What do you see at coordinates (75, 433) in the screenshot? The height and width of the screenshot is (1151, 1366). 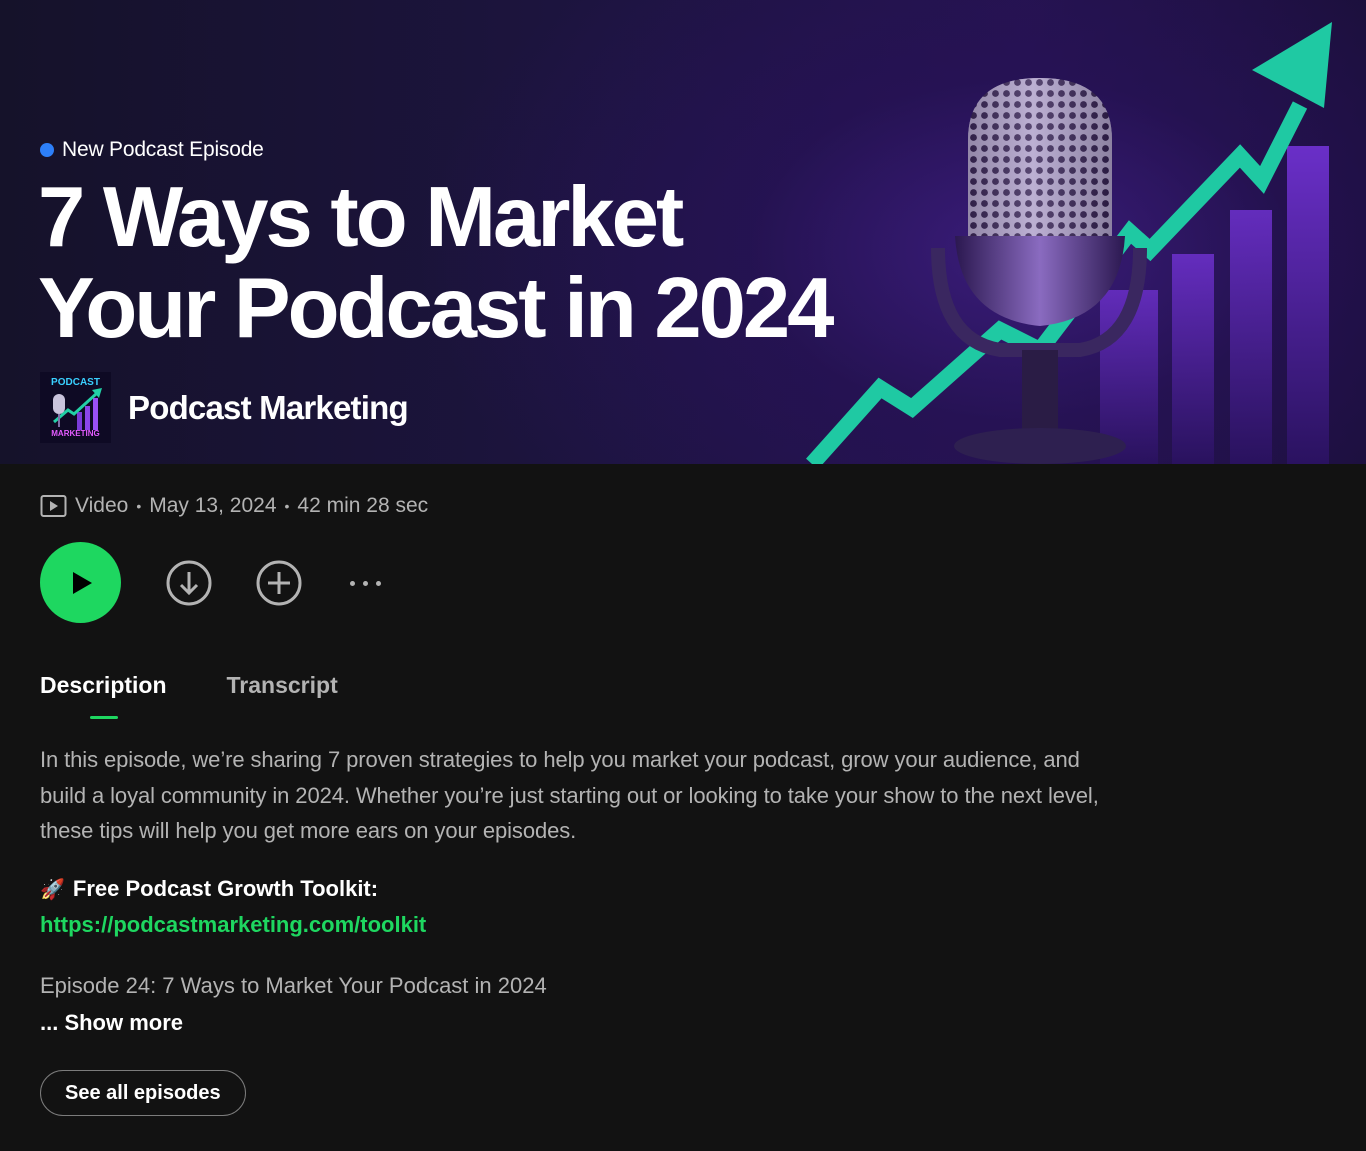 I see `logo-text-bottom: MARKETING` at bounding box center [75, 433].